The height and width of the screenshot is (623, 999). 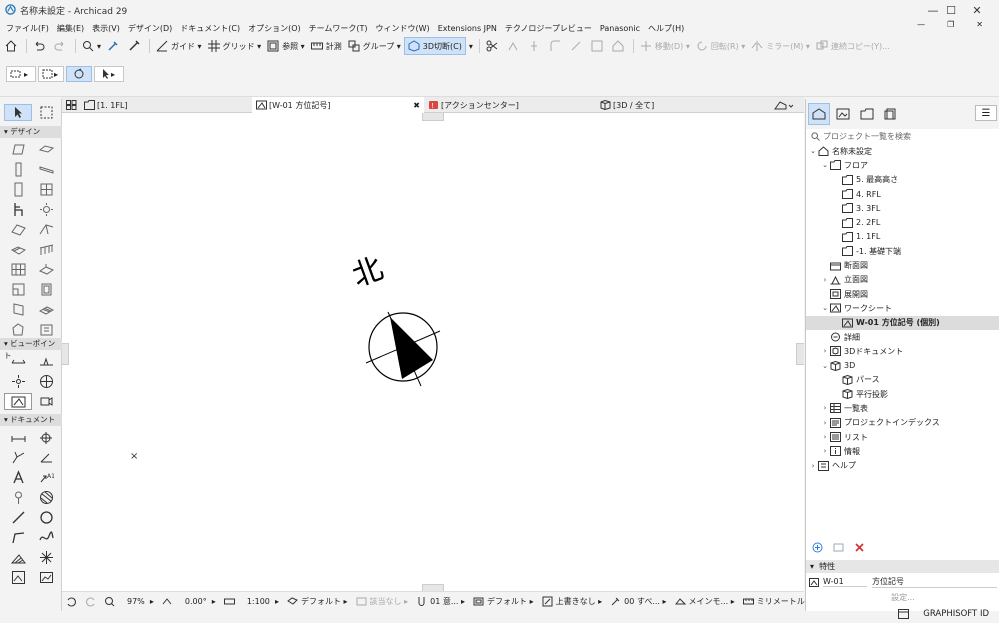 What do you see at coordinates (902, 136) in the screenshot?
I see `navigator-search: プロジェクト一覧を検索` at bounding box center [902, 136].